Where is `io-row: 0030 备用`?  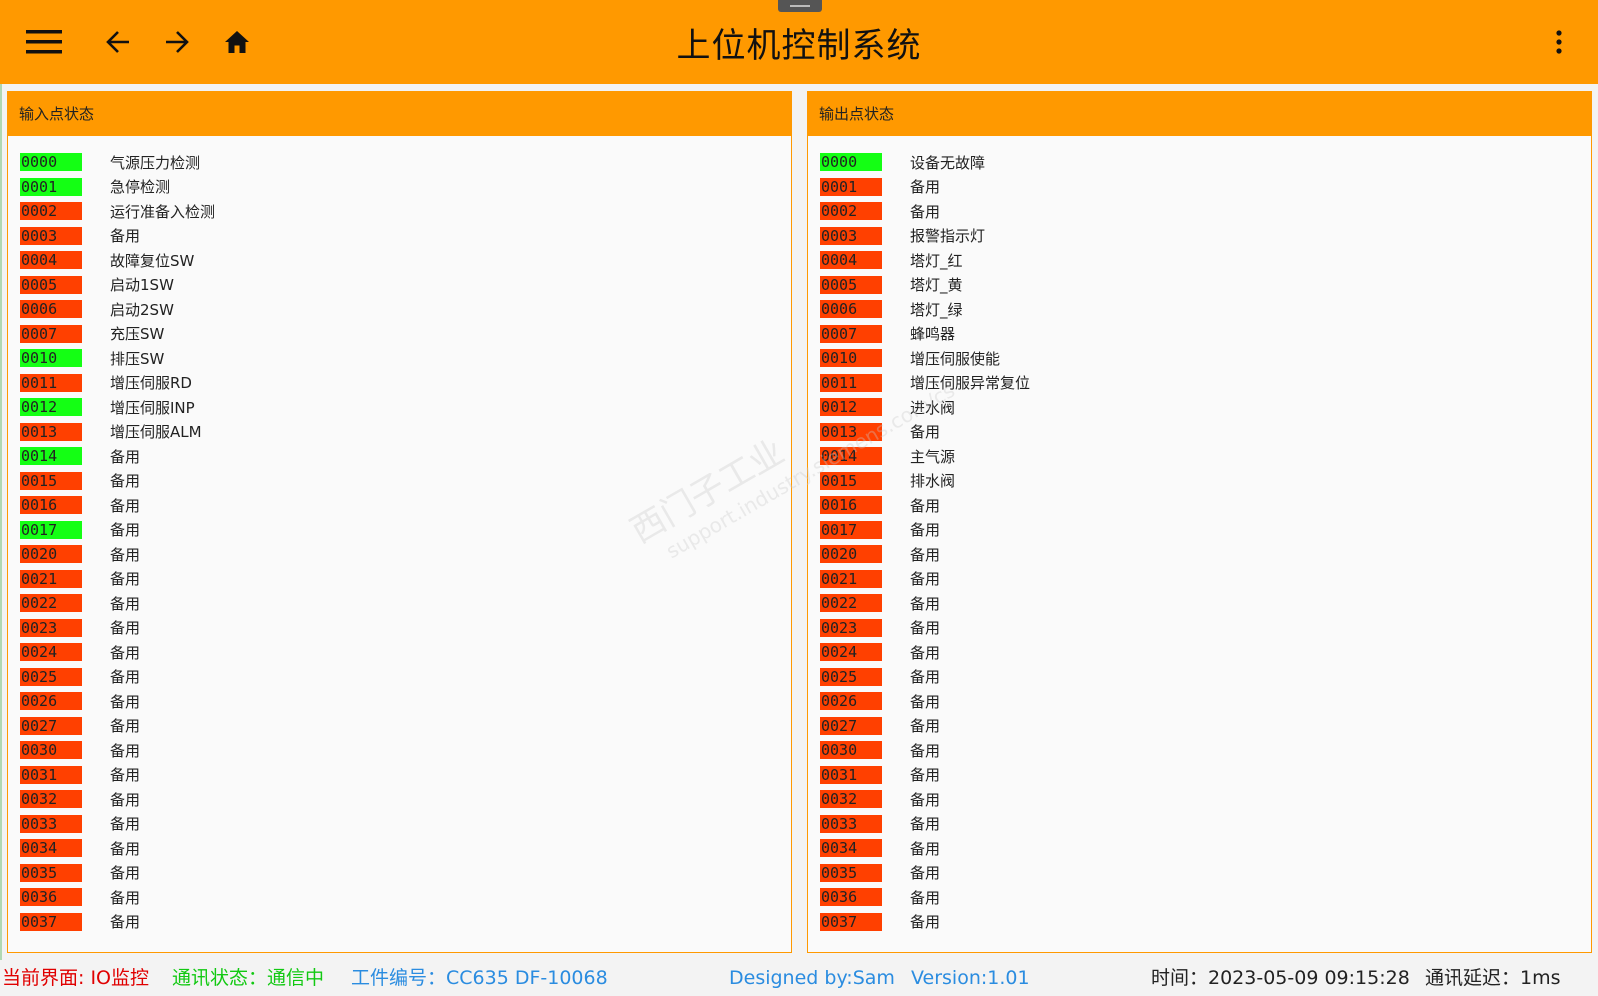 io-row: 0030 备用 is located at coordinates (117, 750).